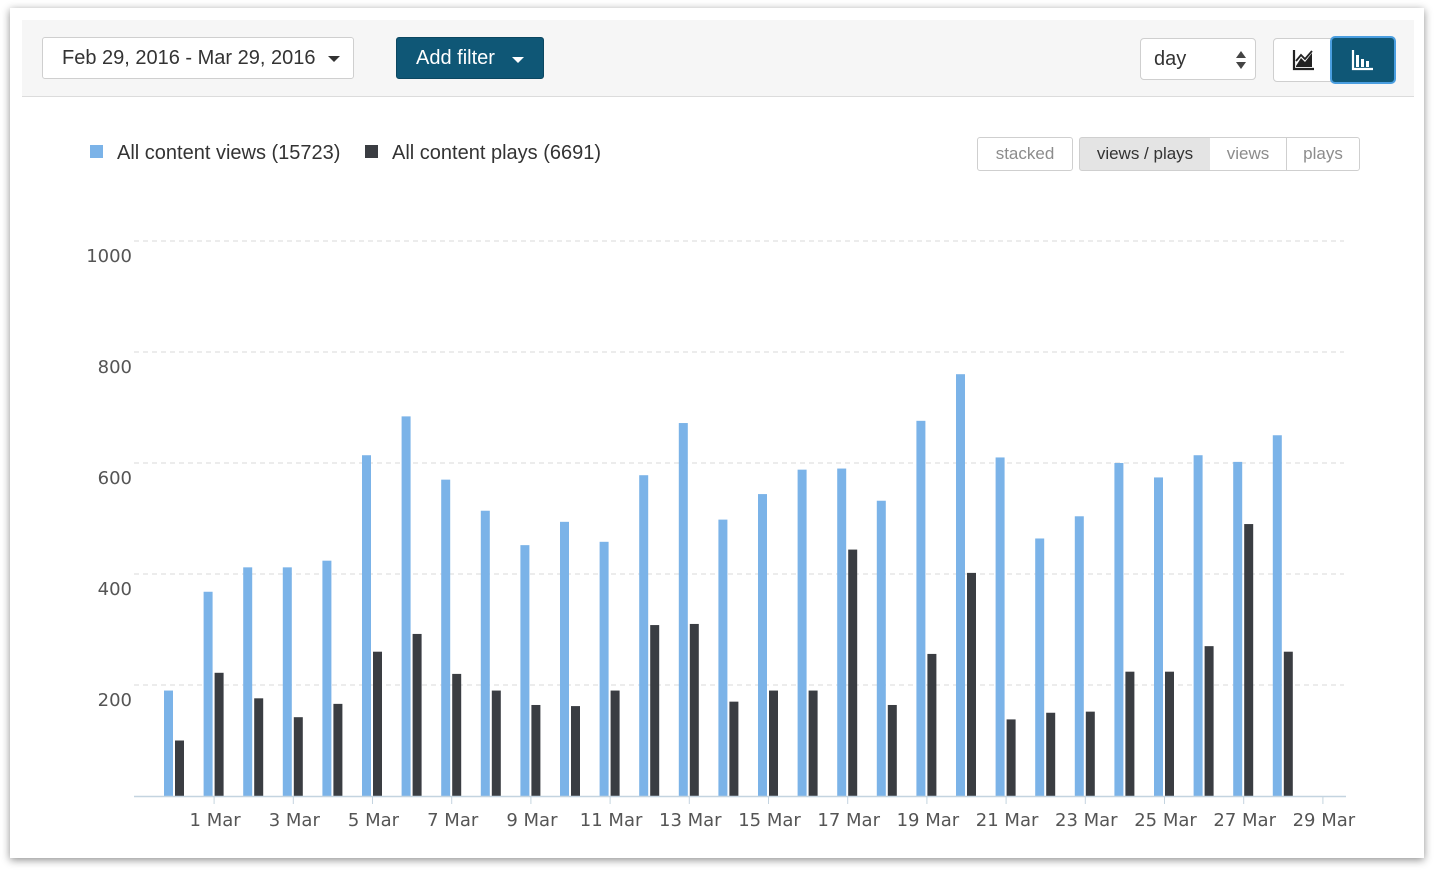  I want to click on add-filter-label: Add filter, so click(455, 58).